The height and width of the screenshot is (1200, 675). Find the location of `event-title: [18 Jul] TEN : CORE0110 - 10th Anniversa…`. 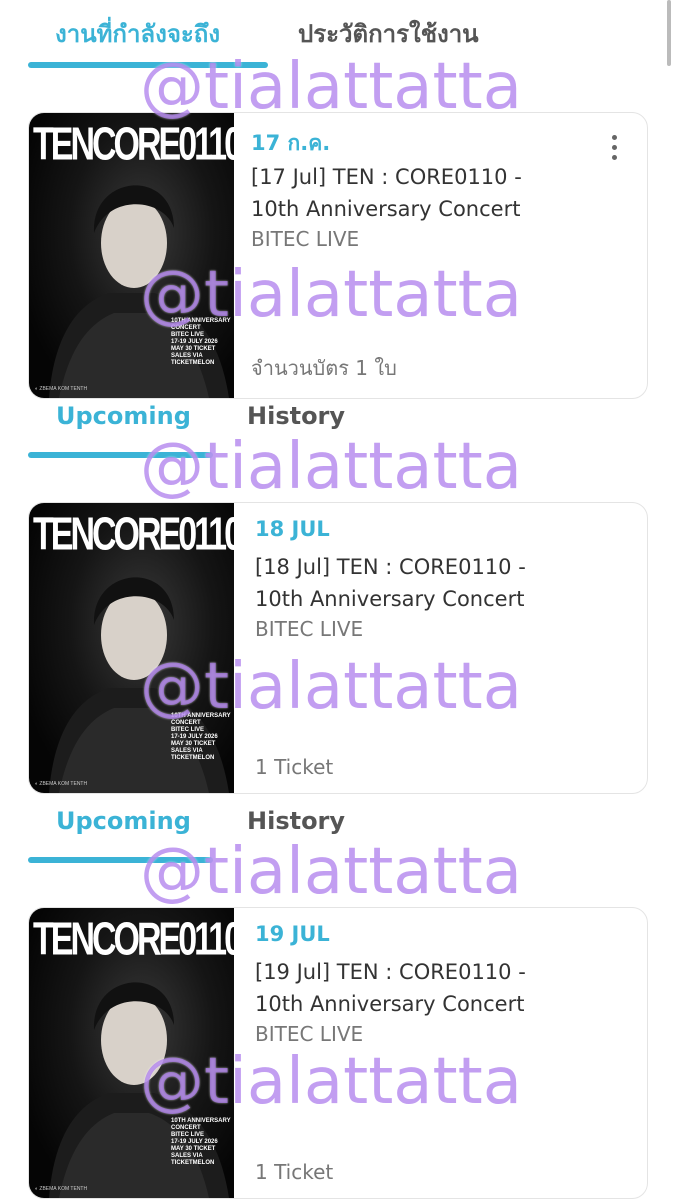

event-title: [18 Jul] TEN : CORE0110 - 10th Anniversa… is located at coordinates (390, 583).